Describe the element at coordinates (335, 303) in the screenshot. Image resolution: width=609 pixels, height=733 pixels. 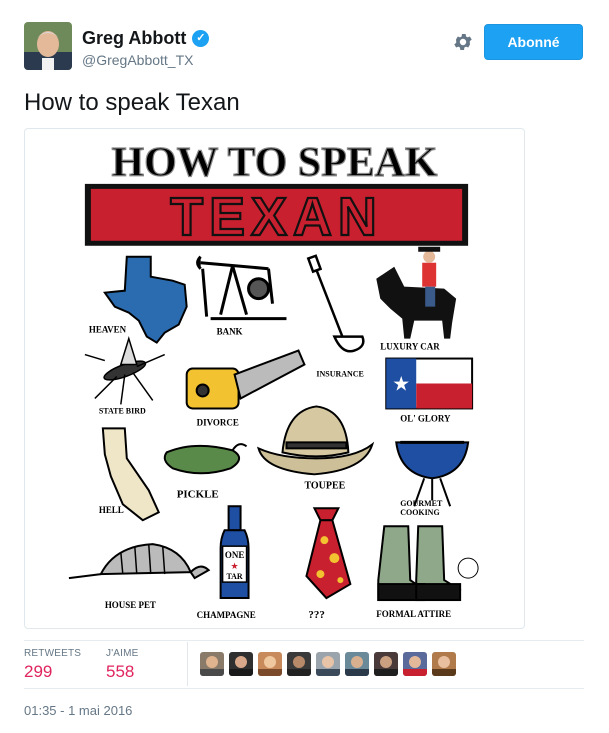
I see `shovel-illustration` at that location.